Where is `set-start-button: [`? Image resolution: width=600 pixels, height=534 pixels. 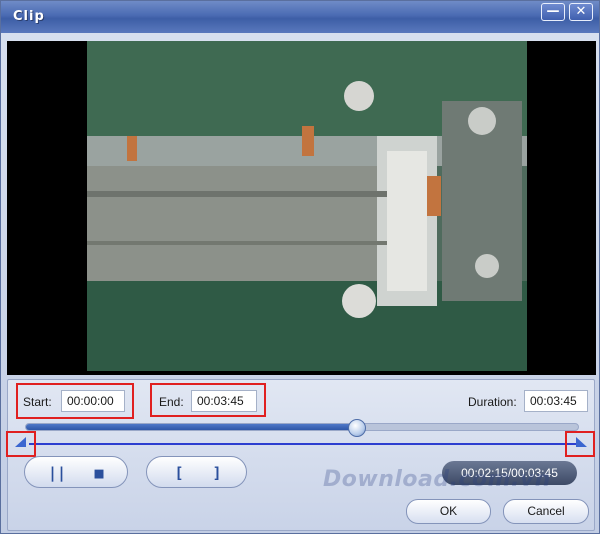
set-start-button: [ is located at coordinates (179, 473).